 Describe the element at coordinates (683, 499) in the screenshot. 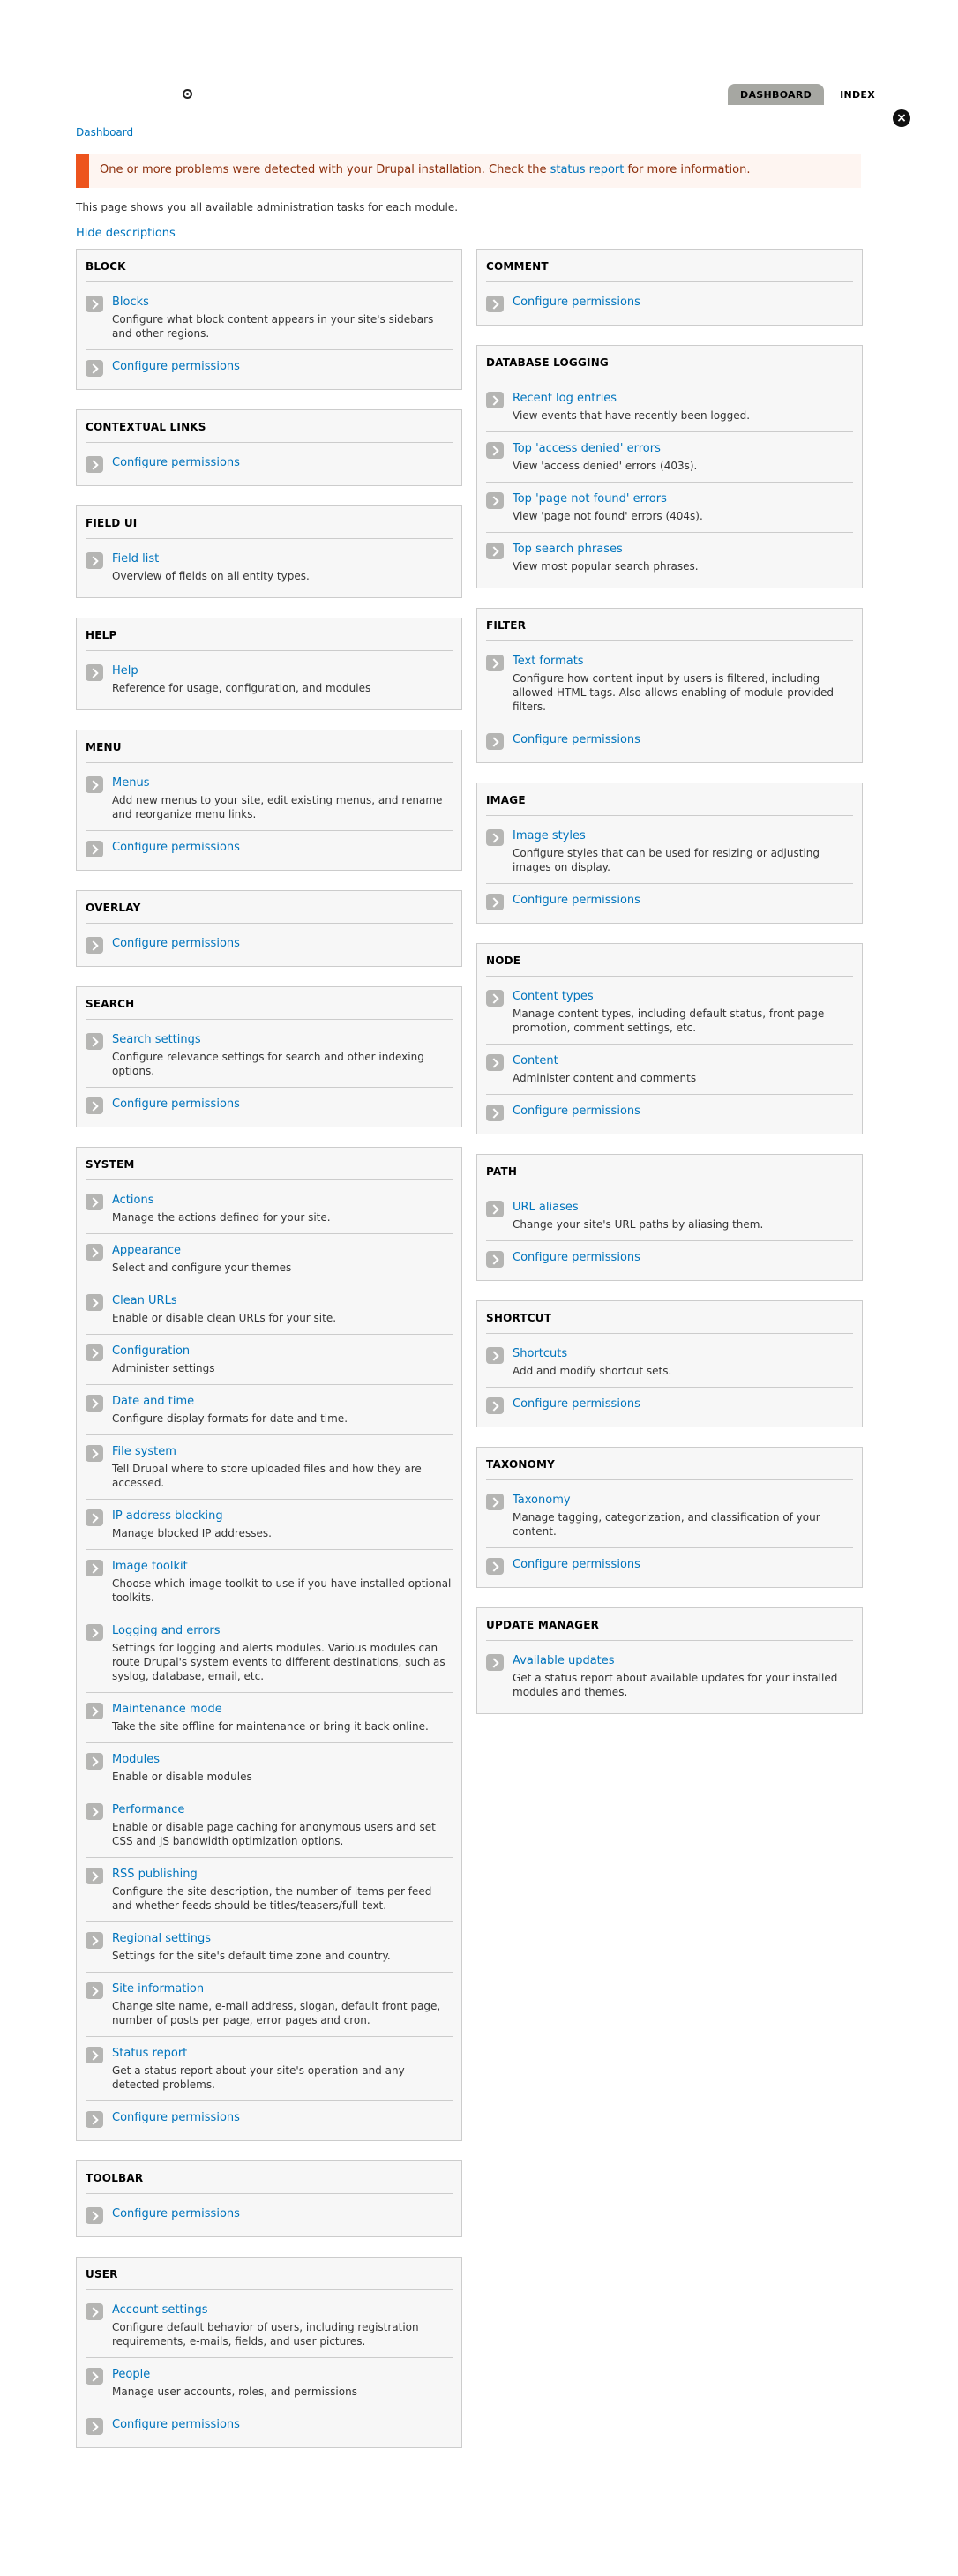

I see `task-link-top-page-not-found-errors: Top 'page not found' errors` at that location.